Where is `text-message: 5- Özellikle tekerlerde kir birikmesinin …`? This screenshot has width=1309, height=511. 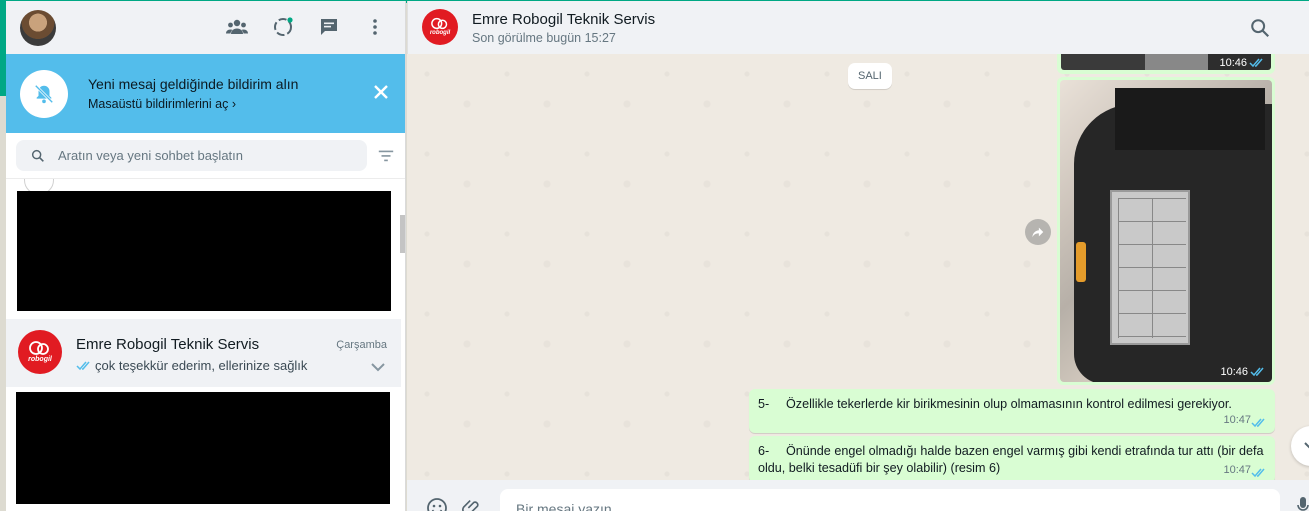 text-message: 5- Özellikle tekerlerde kir birikmesinin … is located at coordinates (1012, 411).